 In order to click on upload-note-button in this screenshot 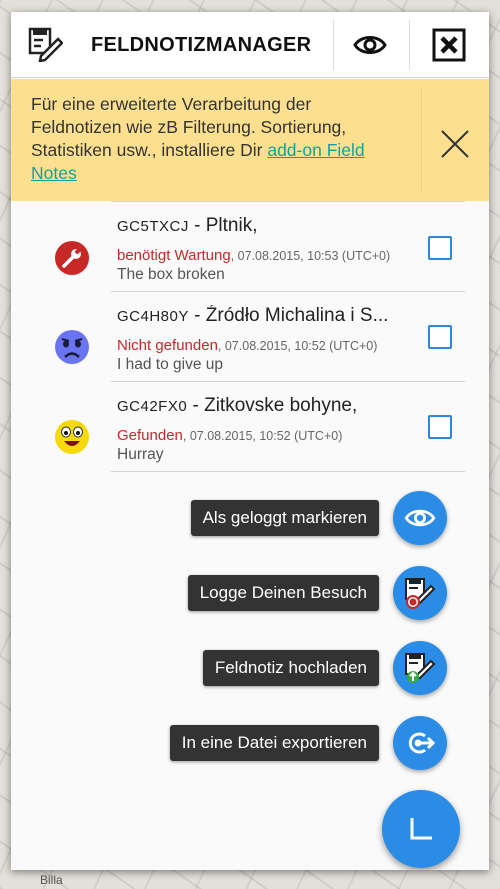, I will do `click(420, 668)`.